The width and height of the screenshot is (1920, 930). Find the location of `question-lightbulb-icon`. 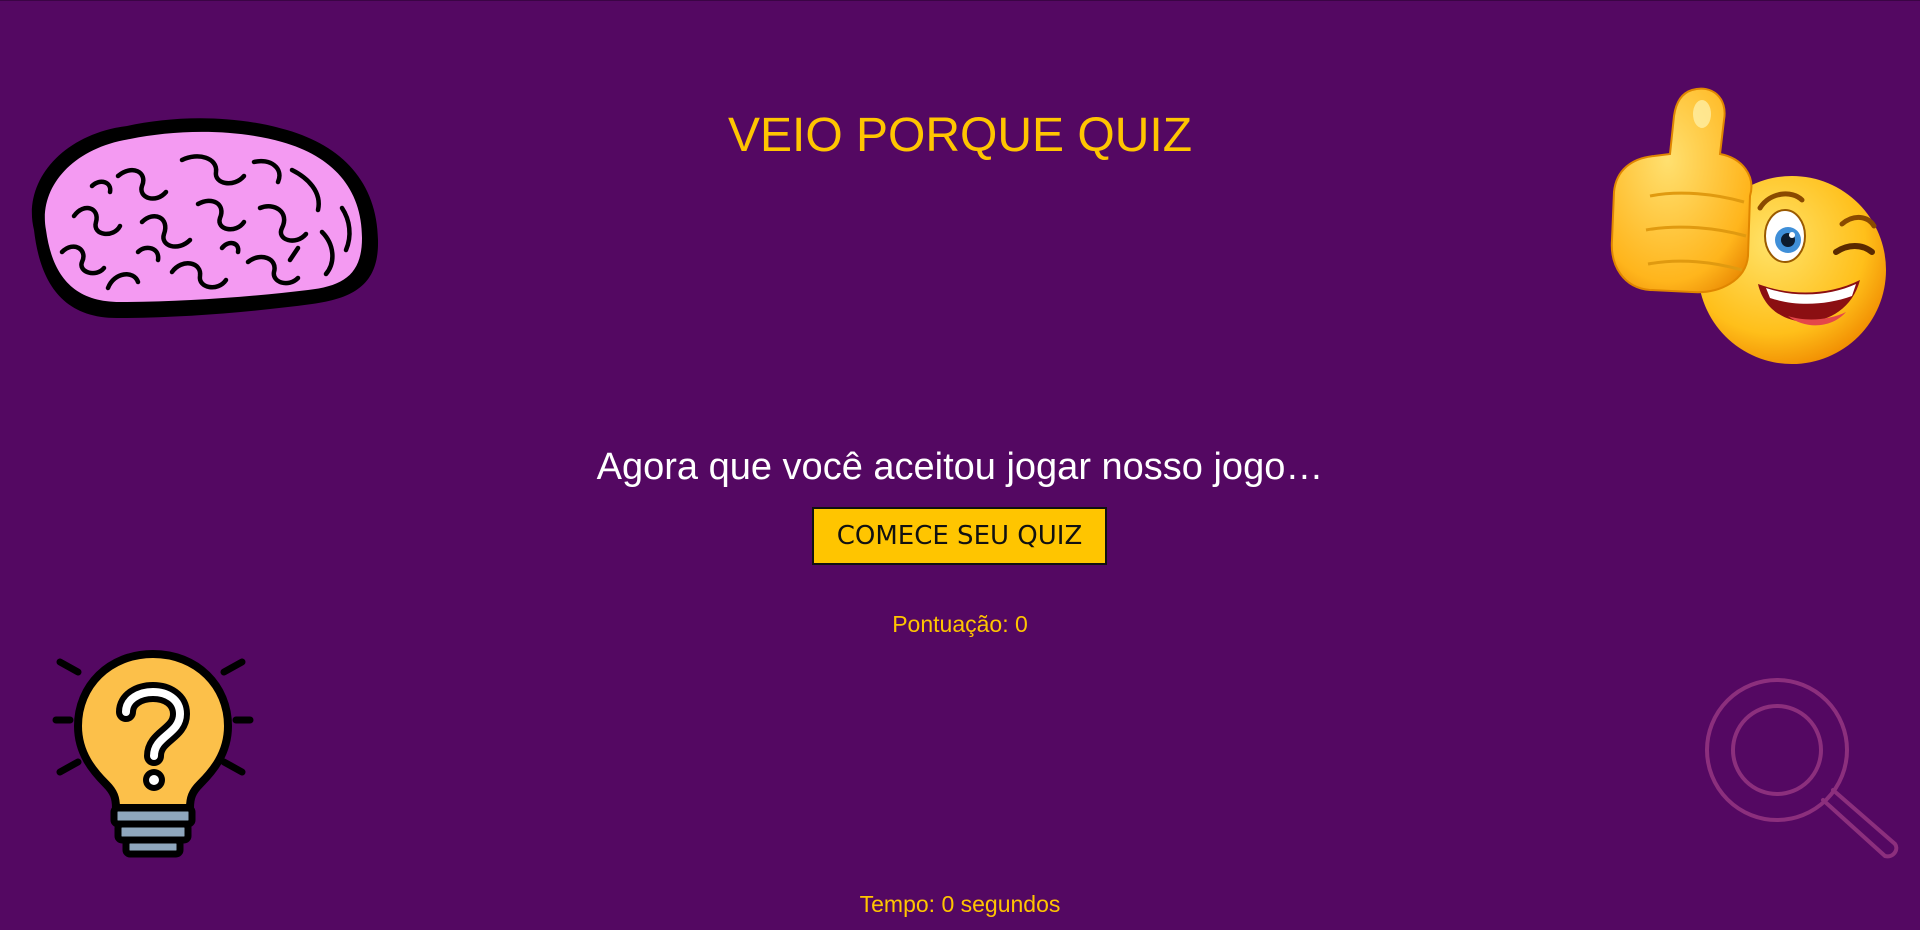

question-lightbulb-icon is located at coordinates (153, 753).